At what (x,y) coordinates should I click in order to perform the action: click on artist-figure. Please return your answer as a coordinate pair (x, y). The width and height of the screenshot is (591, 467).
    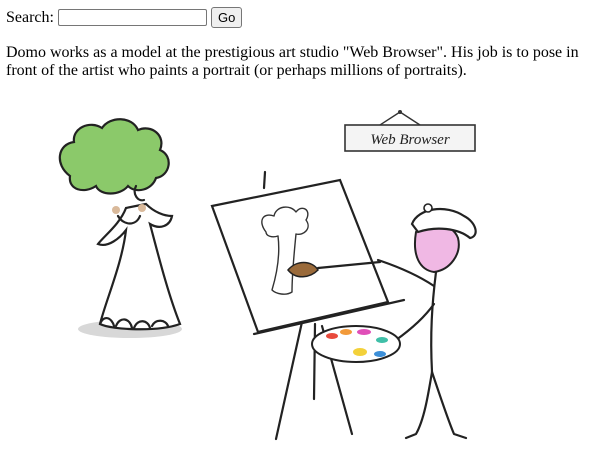
    Looking at the image, I should click on (426, 321).